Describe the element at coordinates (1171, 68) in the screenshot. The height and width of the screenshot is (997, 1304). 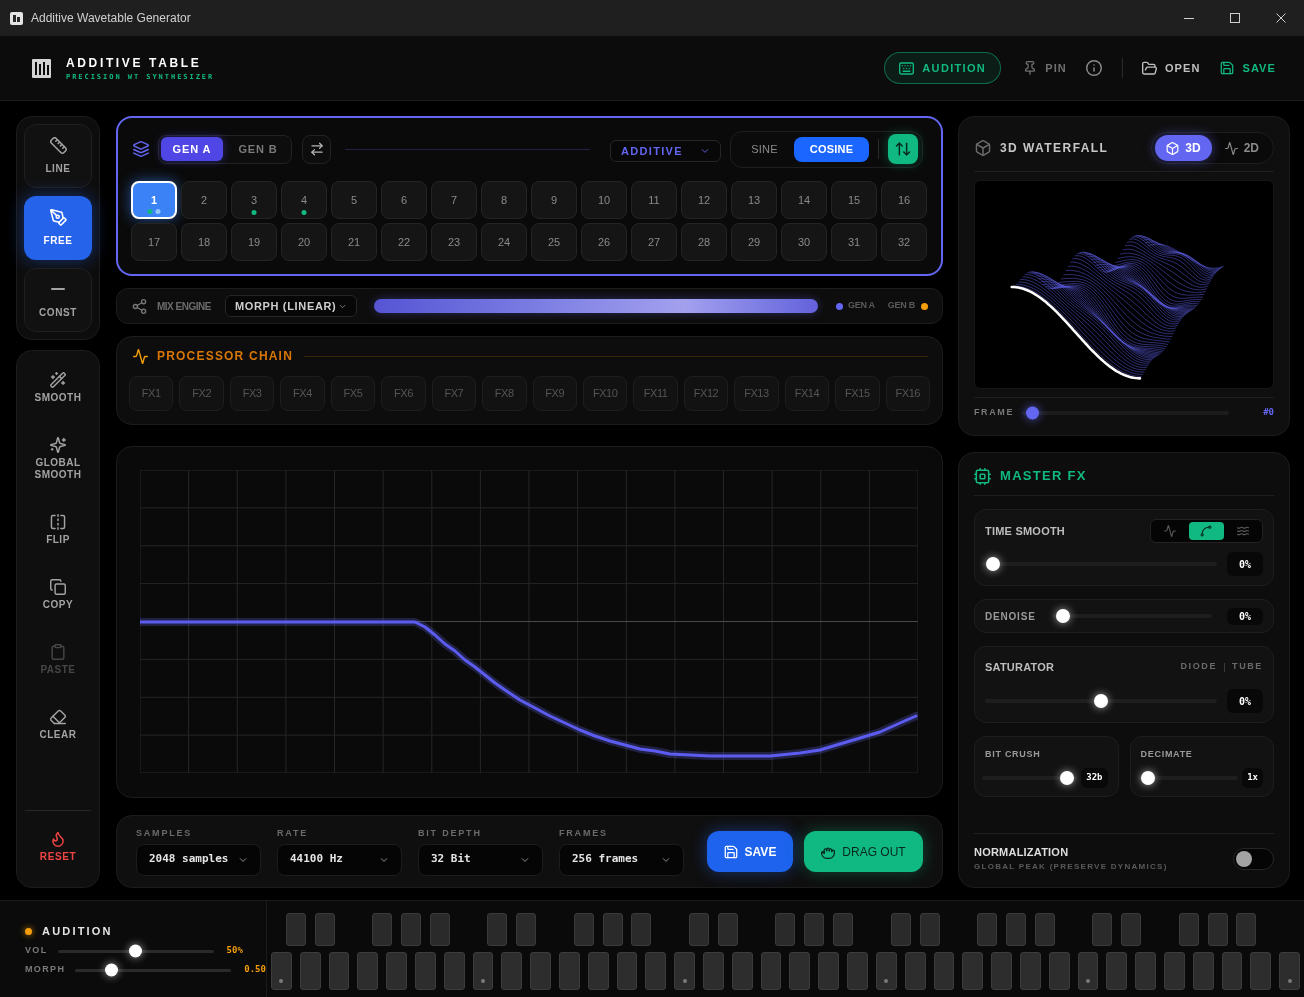
I see `open-button: OPEN` at that location.